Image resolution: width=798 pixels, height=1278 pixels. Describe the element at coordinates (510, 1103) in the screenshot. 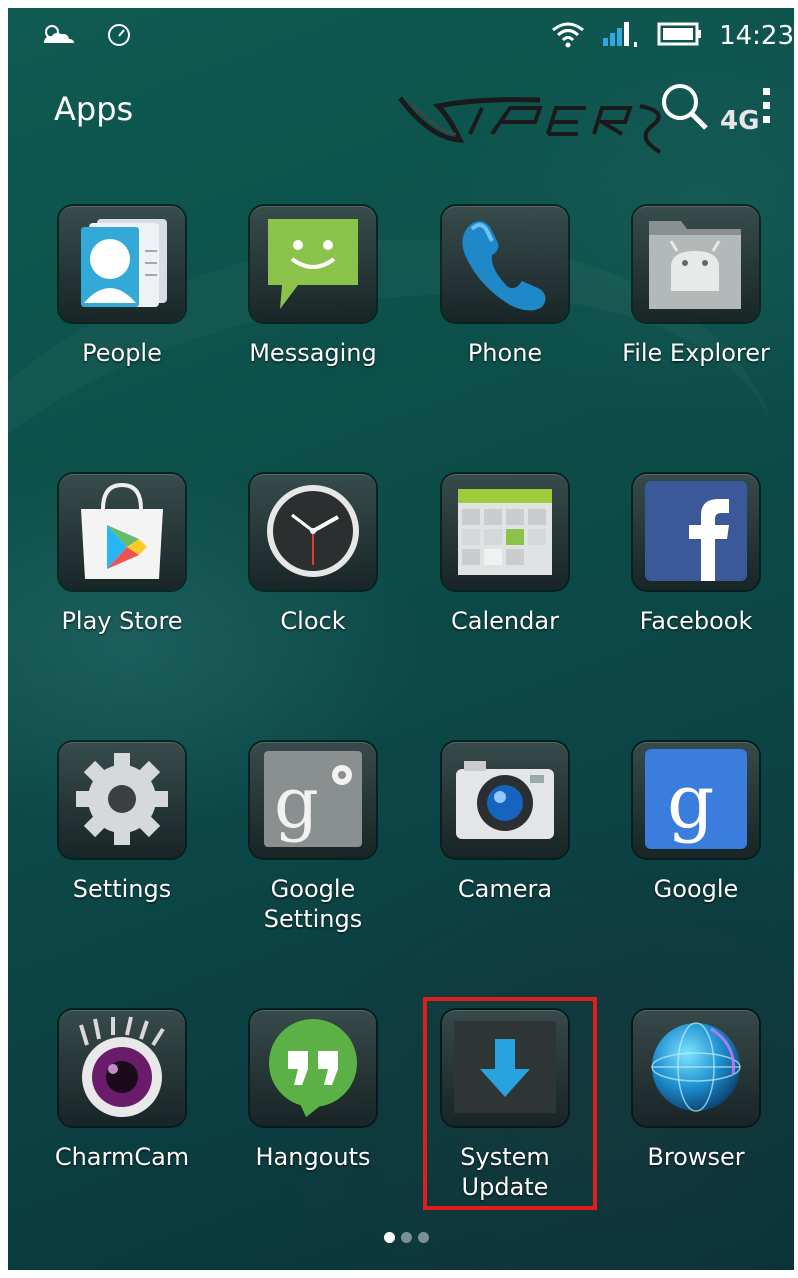

I see `highlight-box` at that location.